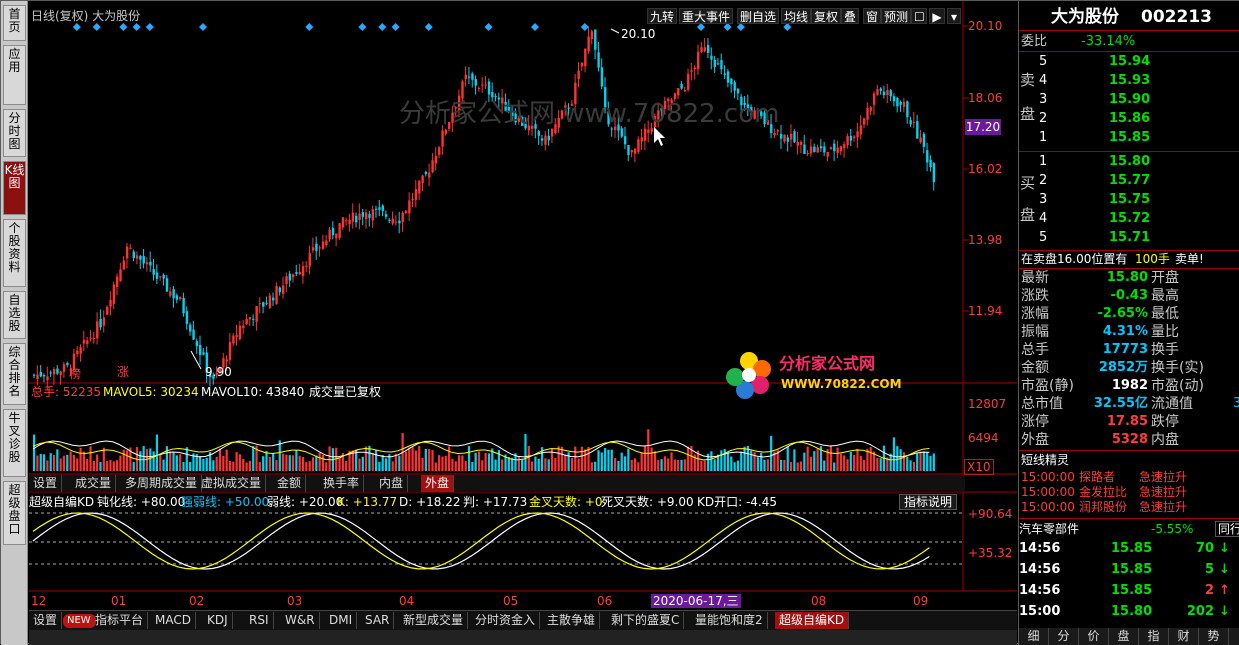 The height and width of the screenshot is (645, 1239). Describe the element at coordinates (646, 620) in the screenshot. I see `bottom-tab-12: 剩下的盛夏C` at that location.